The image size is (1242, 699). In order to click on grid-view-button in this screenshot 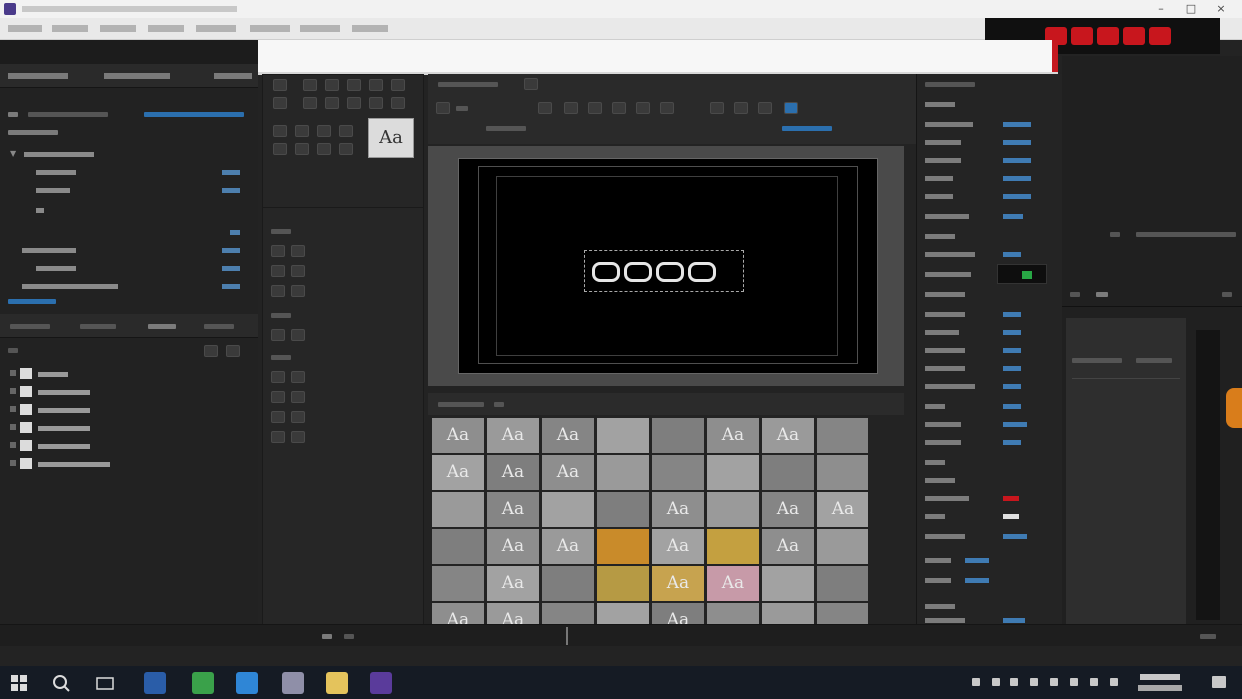, I will do `click(233, 351)`.